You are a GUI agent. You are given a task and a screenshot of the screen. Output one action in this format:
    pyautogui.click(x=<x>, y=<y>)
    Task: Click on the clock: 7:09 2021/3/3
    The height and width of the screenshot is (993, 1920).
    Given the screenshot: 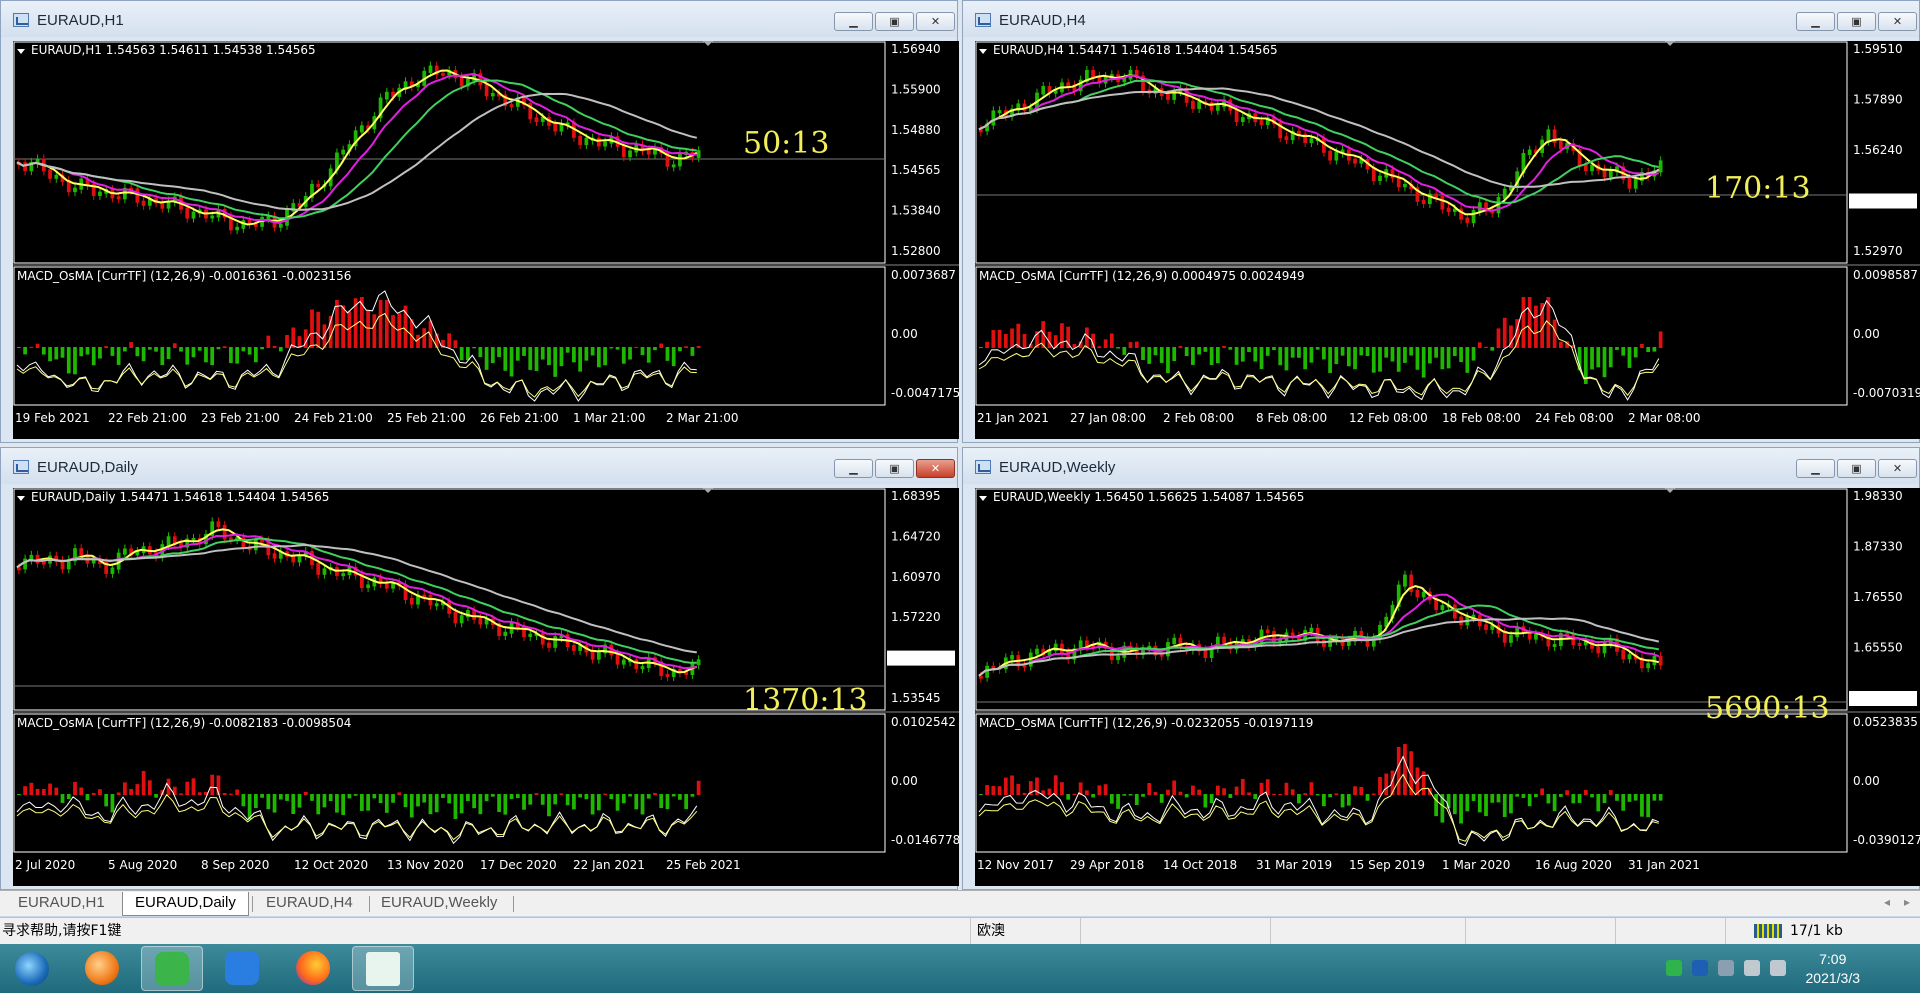 What is the action you would take?
    pyautogui.click(x=1833, y=969)
    